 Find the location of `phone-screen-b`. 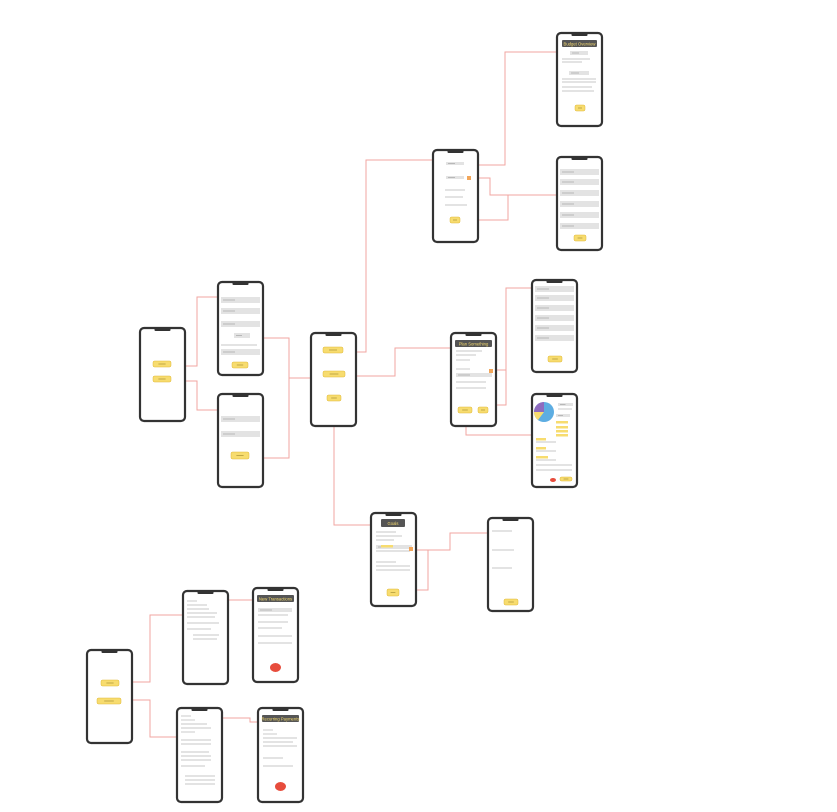

phone-screen-b is located at coordinates (455, 196).